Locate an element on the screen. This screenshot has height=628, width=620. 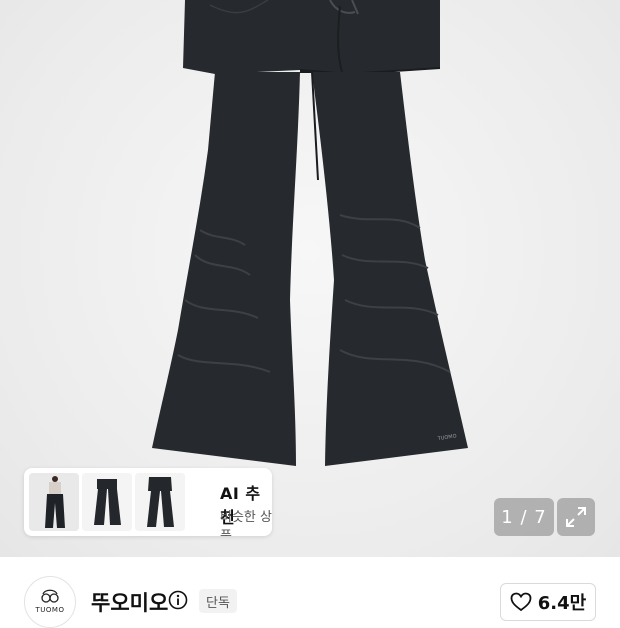
like-count: 6.4만 is located at coordinates (562, 603).